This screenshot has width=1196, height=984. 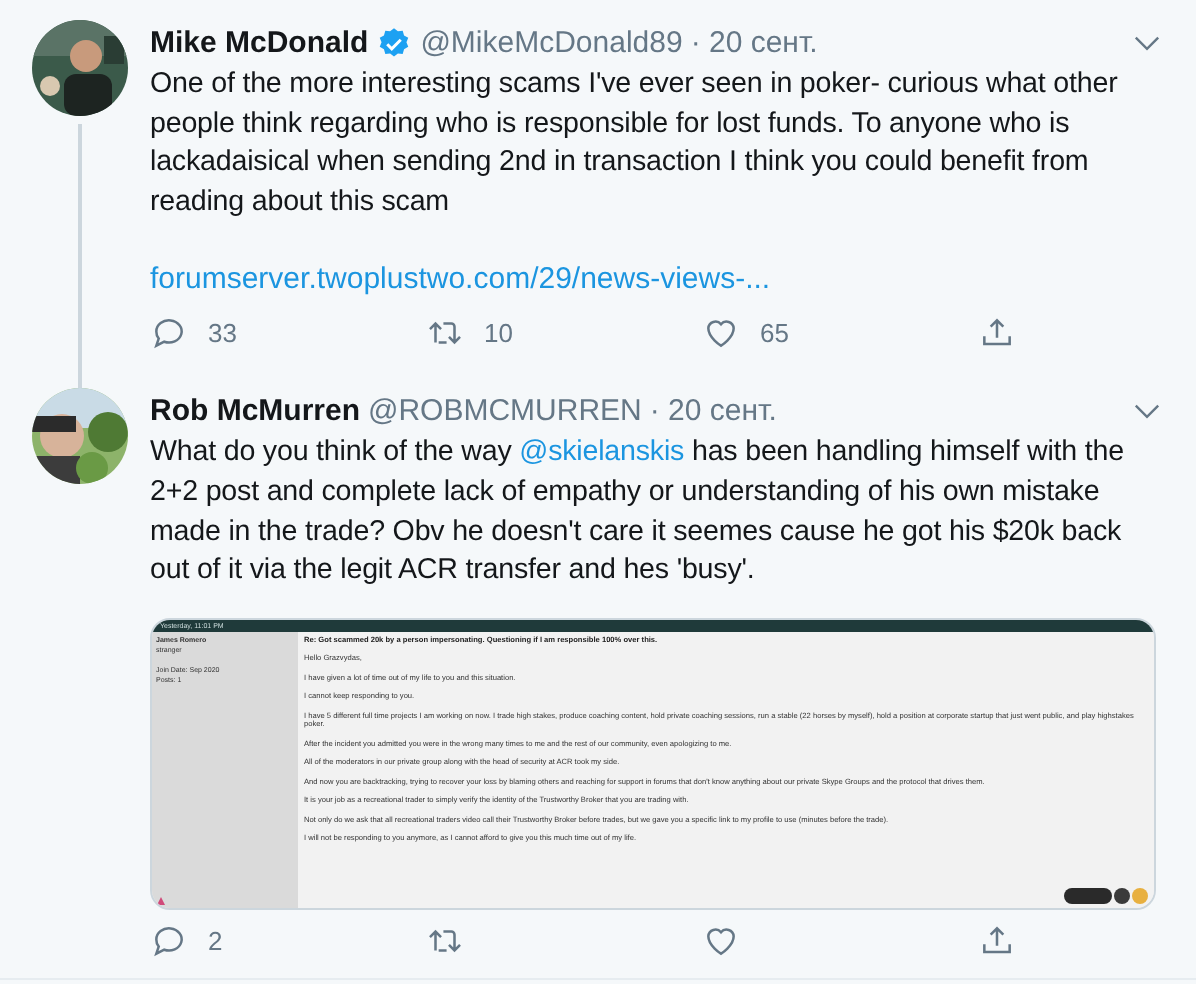 What do you see at coordinates (498, 333) in the screenshot?
I see `retweet-count: 10` at bounding box center [498, 333].